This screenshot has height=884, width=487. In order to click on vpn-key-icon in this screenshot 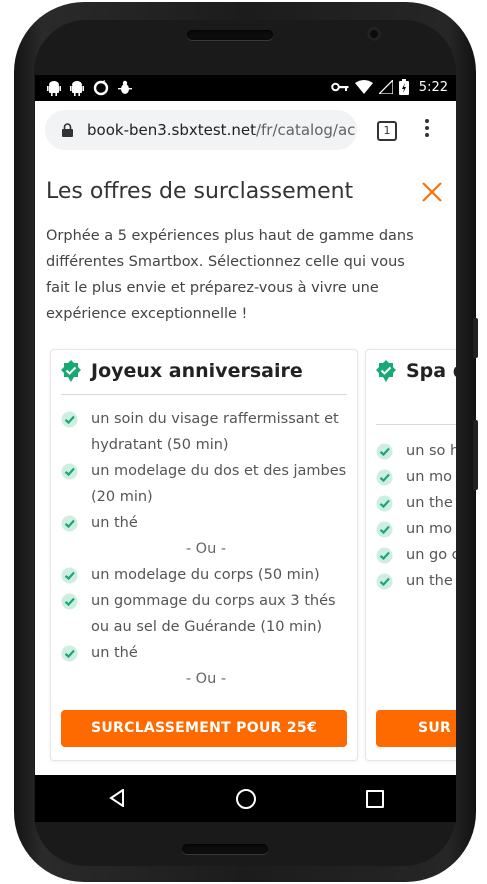, I will do `click(339, 87)`.